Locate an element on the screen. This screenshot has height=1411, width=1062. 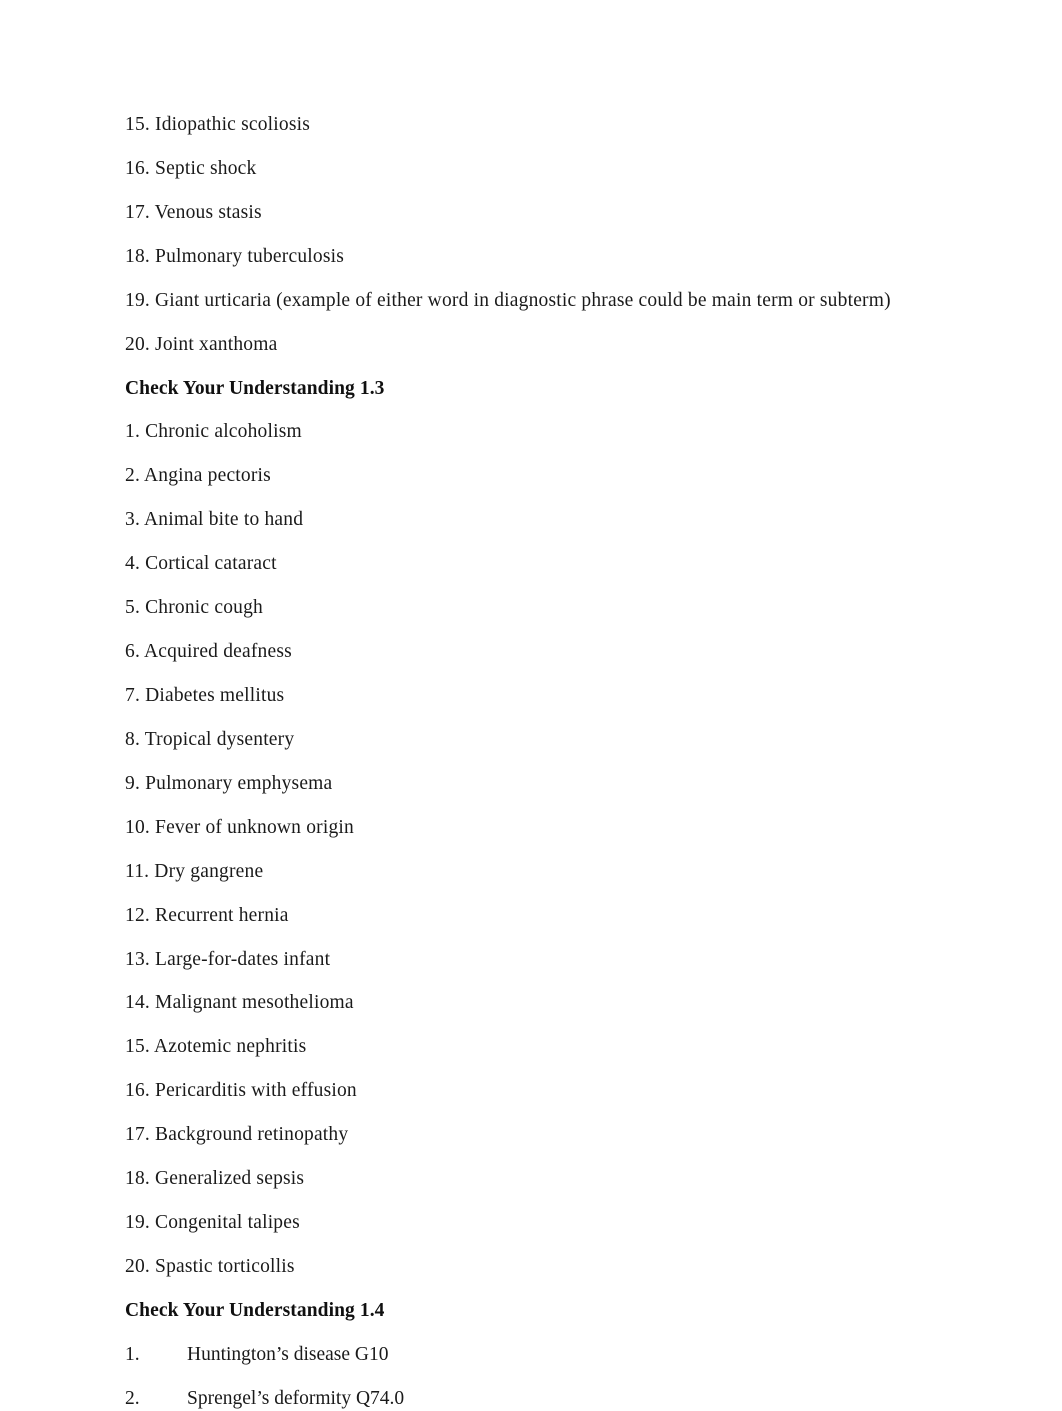
answer-item: 8. Tropical dysentery is located at coordinates (210, 739).